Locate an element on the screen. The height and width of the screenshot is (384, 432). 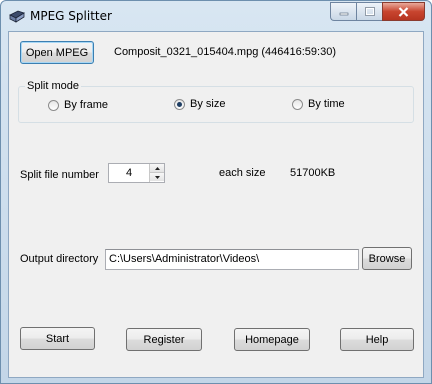
maximize-icon is located at coordinates (369, 11).